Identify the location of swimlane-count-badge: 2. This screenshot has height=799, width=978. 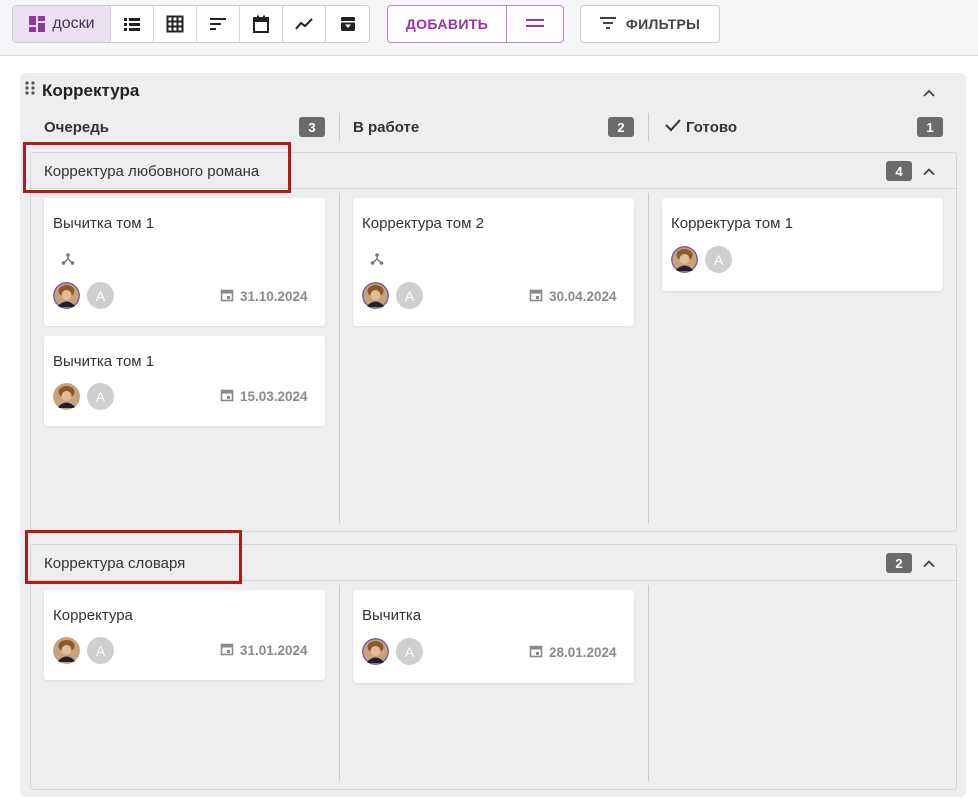
(899, 563).